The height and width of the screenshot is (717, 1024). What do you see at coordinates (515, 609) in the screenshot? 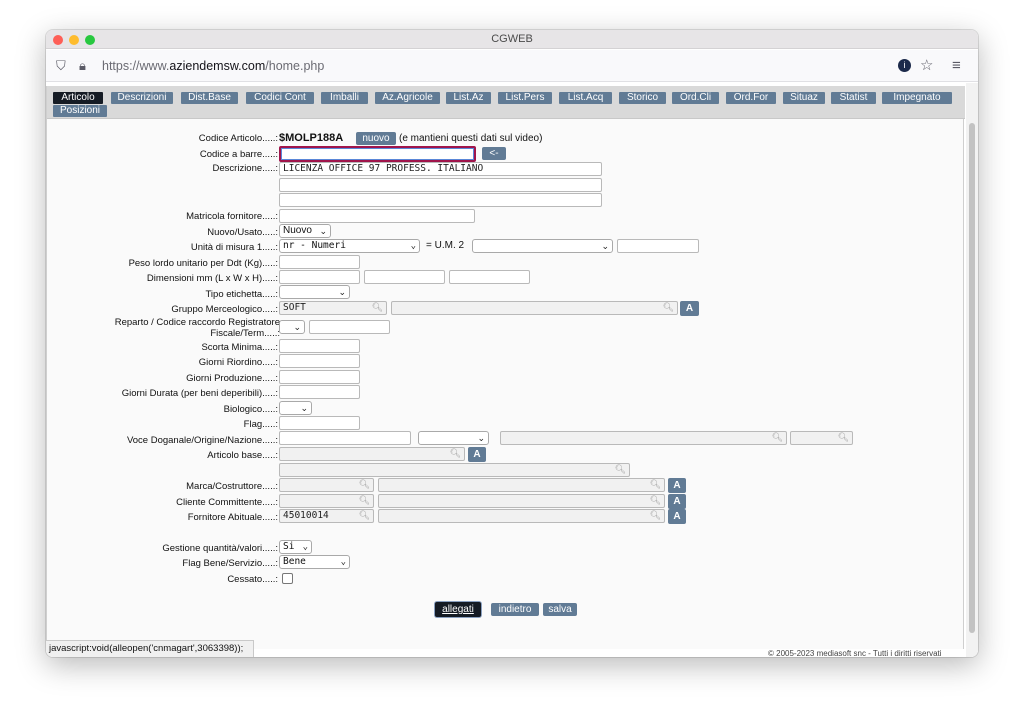
I see `indietro-button: indietro` at bounding box center [515, 609].